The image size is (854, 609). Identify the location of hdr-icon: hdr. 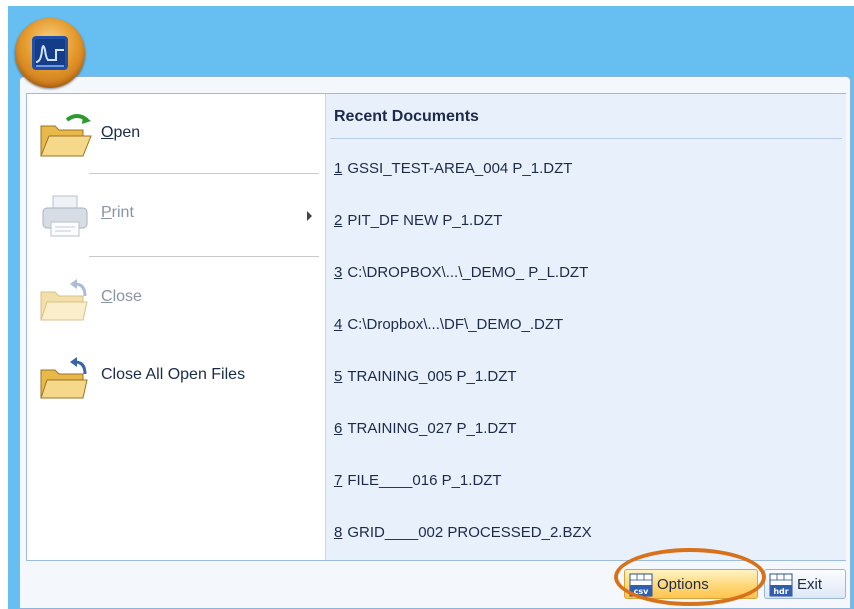
(781, 585).